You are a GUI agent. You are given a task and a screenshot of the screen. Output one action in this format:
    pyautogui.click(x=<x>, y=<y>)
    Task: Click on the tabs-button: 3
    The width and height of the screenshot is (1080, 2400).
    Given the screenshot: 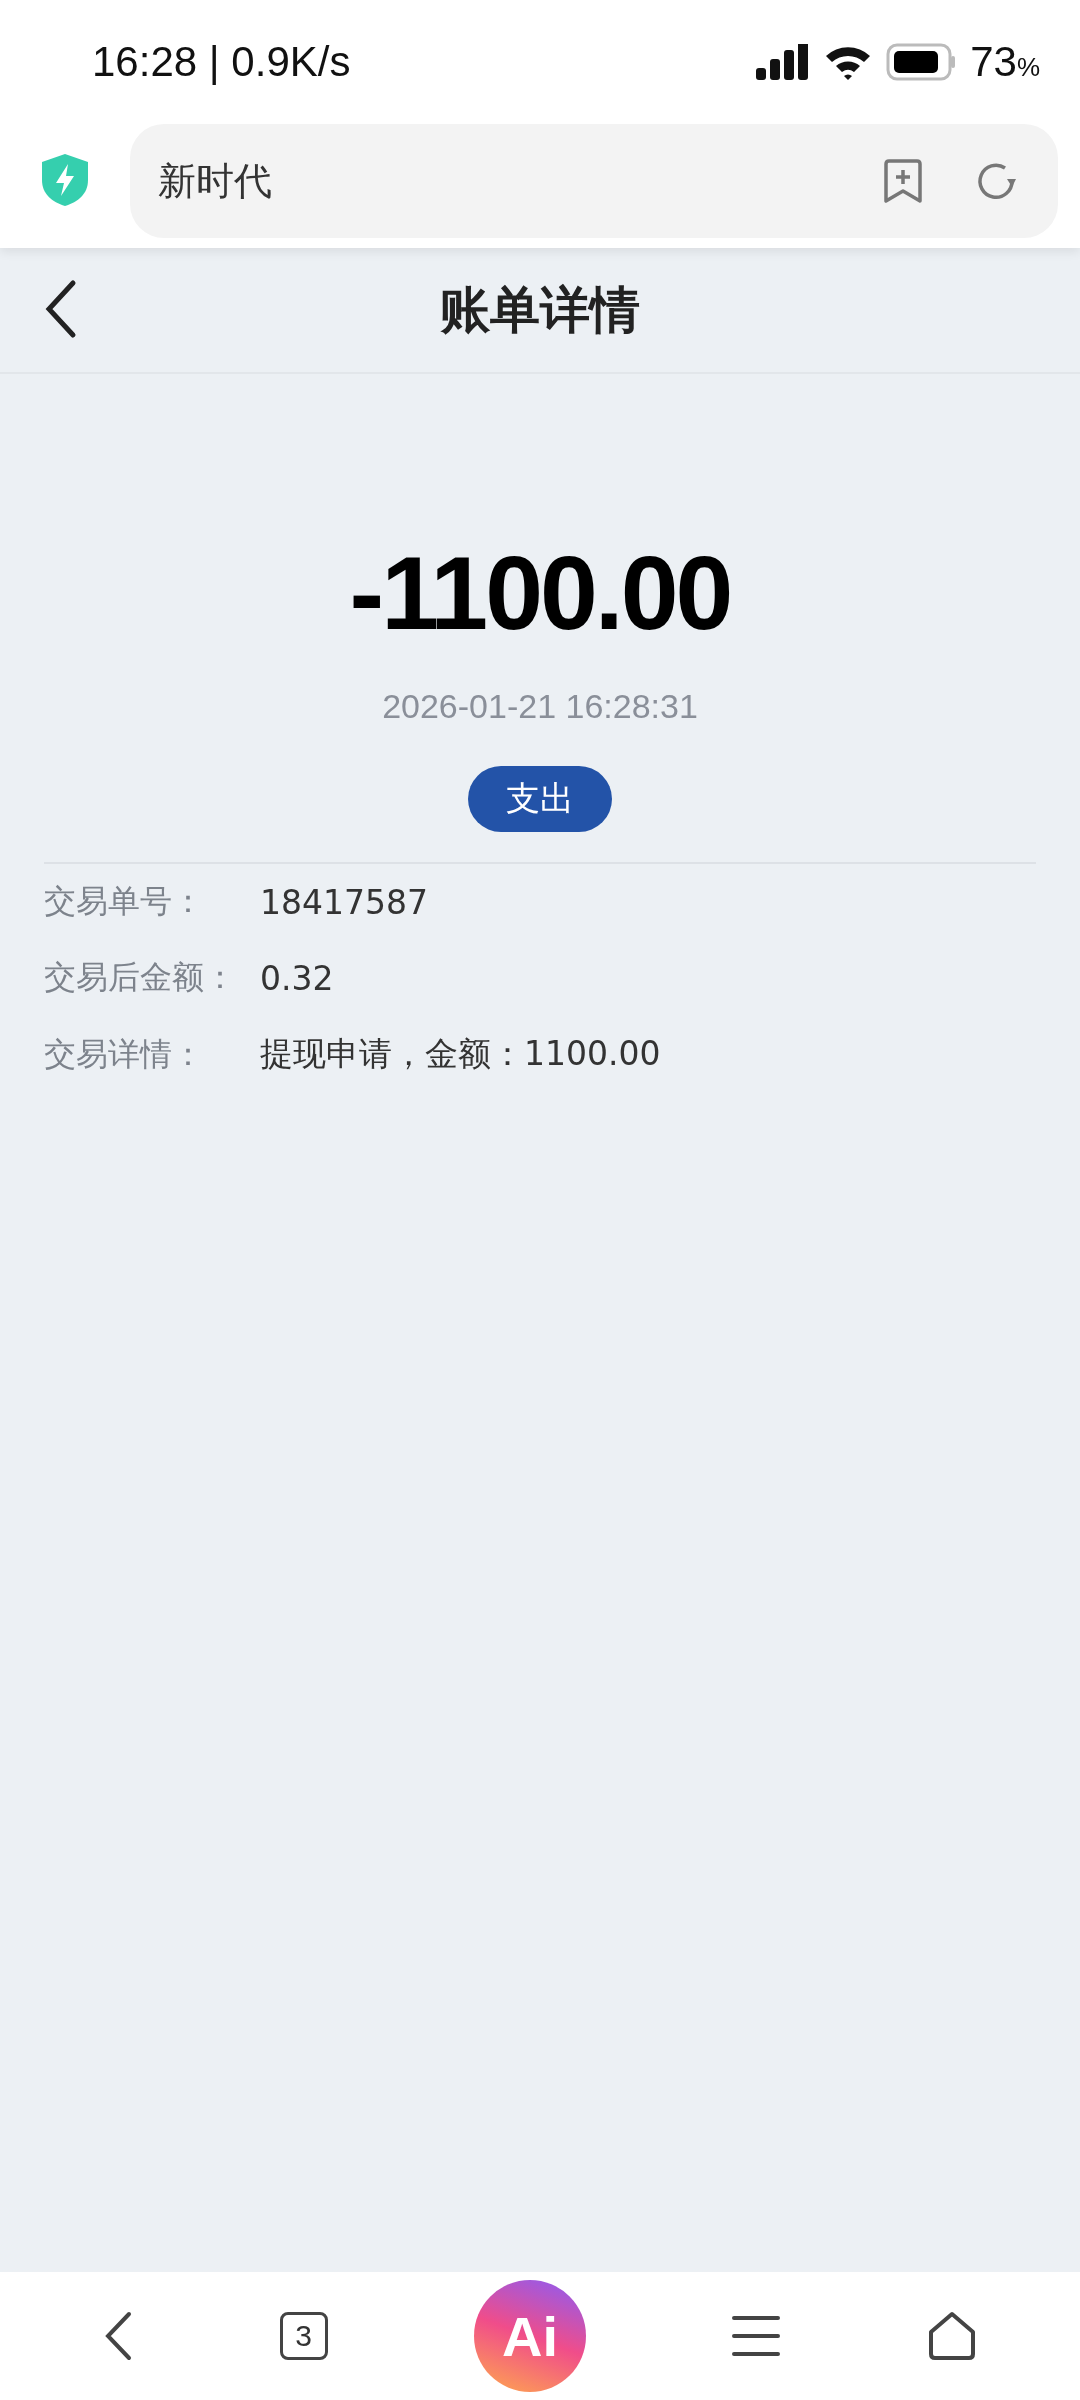 What is the action you would take?
    pyautogui.click(x=303, y=2336)
    